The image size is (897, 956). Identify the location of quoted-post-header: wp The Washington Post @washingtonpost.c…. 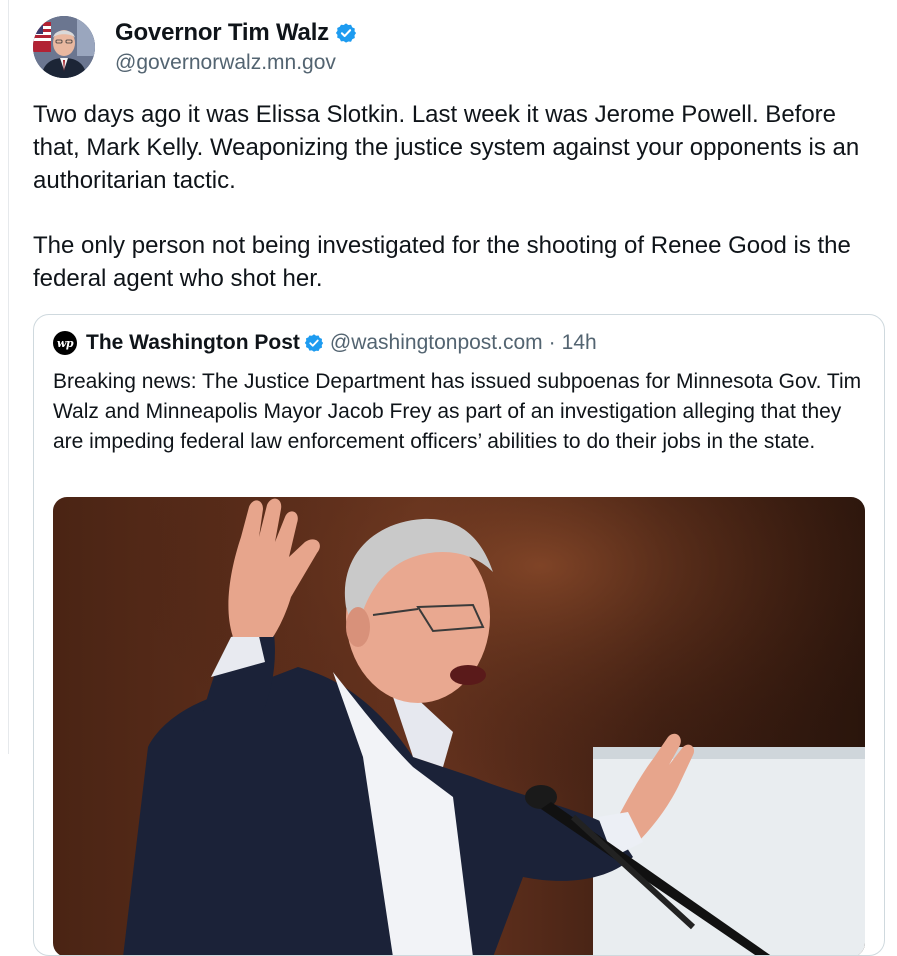
(325, 343).